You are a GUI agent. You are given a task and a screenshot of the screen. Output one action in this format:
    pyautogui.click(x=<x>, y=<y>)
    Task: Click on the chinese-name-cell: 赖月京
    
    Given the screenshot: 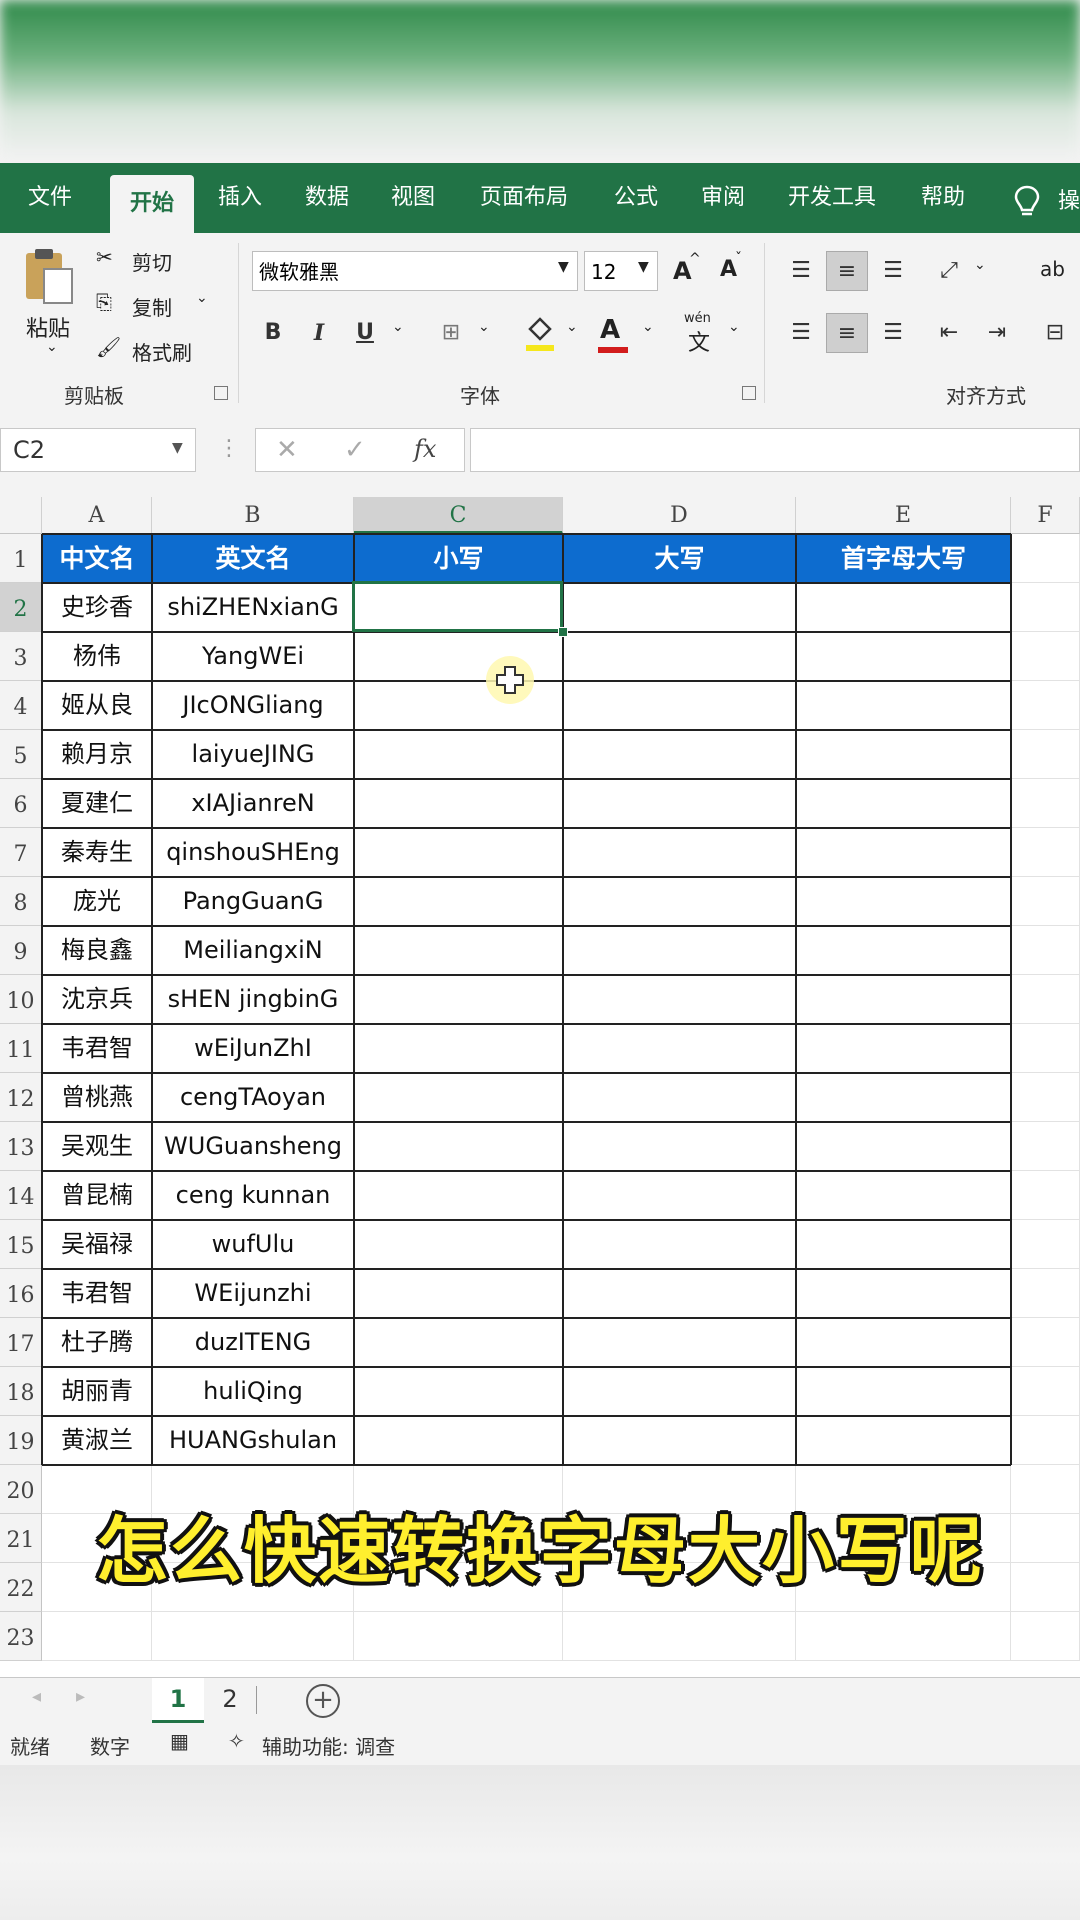 What is the action you would take?
    pyautogui.click(x=97, y=754)
    